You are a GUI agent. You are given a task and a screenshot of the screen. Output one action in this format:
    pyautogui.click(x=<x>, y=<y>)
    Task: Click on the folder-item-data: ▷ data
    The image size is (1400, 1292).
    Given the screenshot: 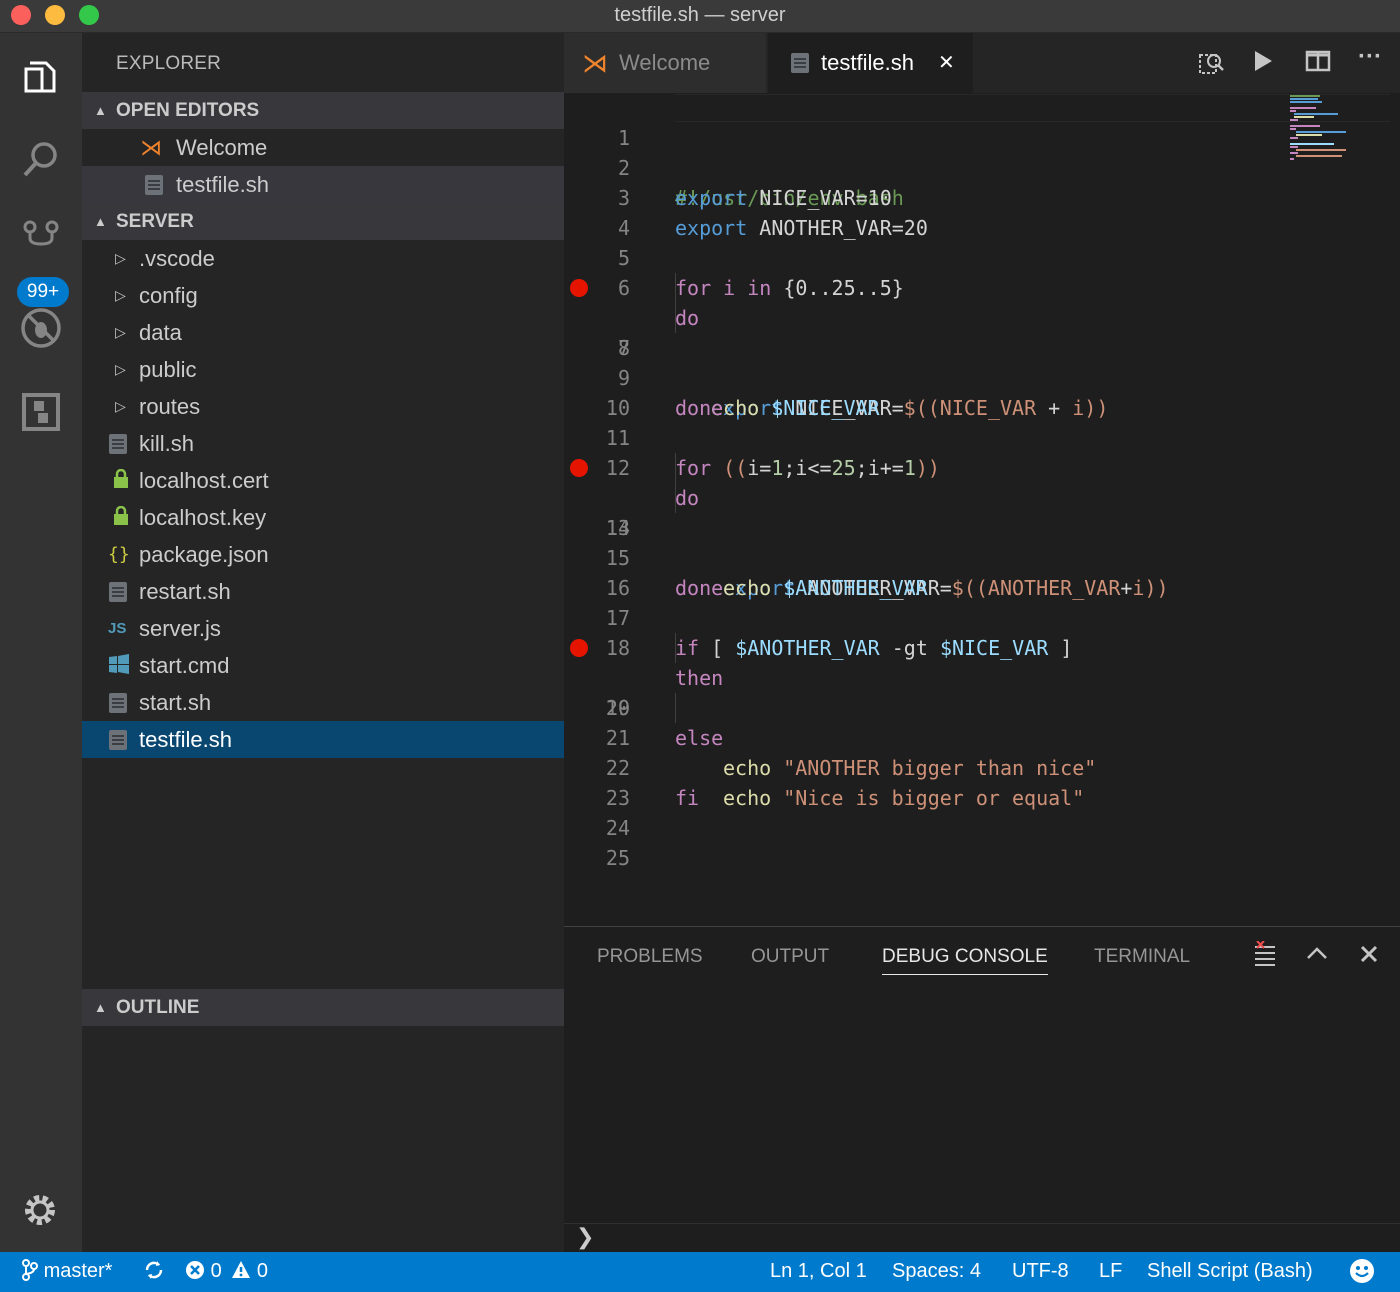 What is the action you would take?
    pyautogui.click(x=323, y=332)
    